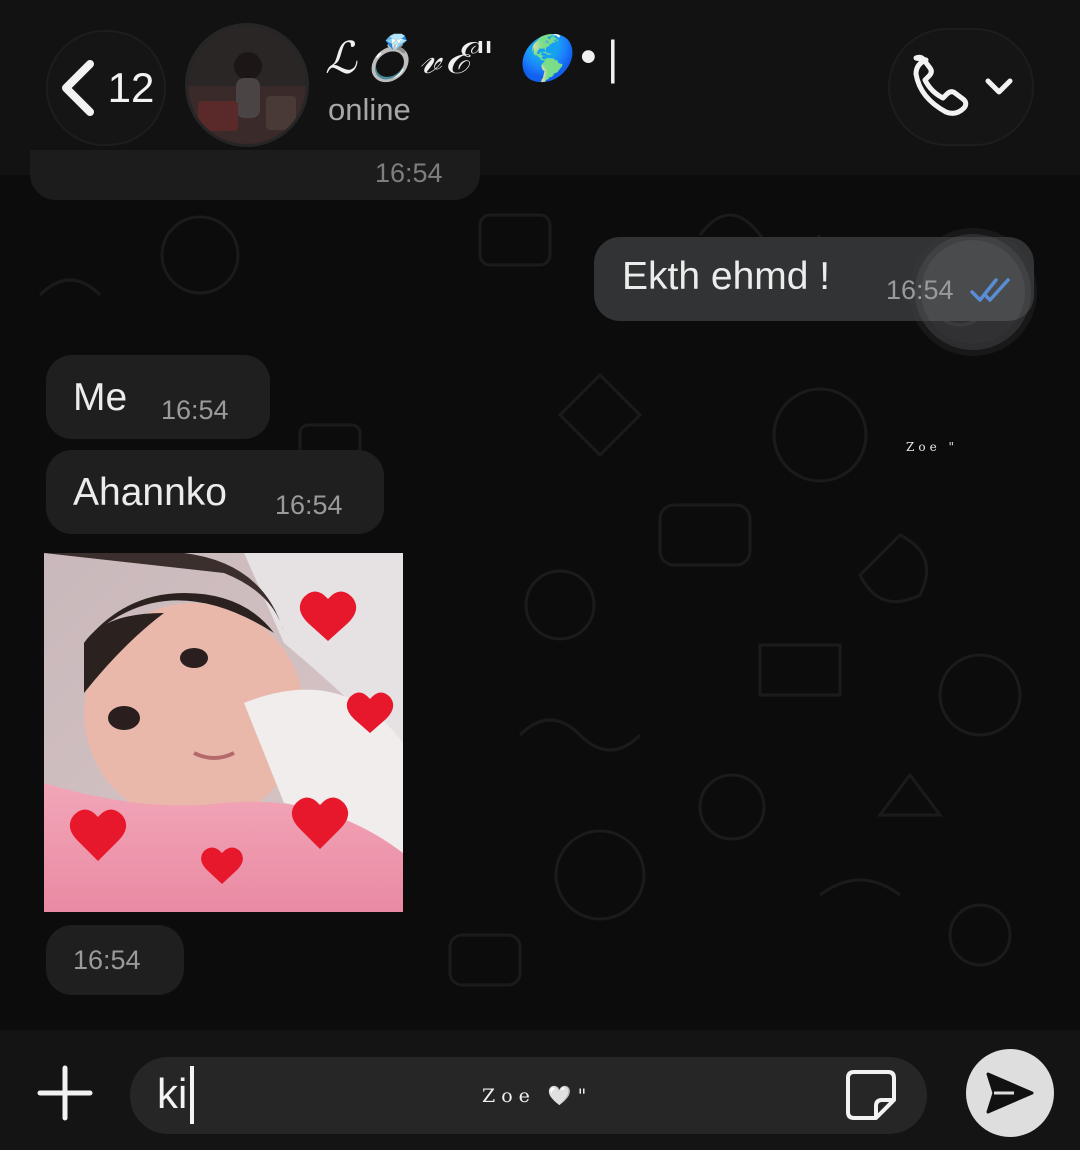 This screenshot has height=1150, width=1080. What do you see at coordinates (726, 276) in the screenshot?
I see `message-text: Ekth ehmd !` at bounding box center [726, 276].